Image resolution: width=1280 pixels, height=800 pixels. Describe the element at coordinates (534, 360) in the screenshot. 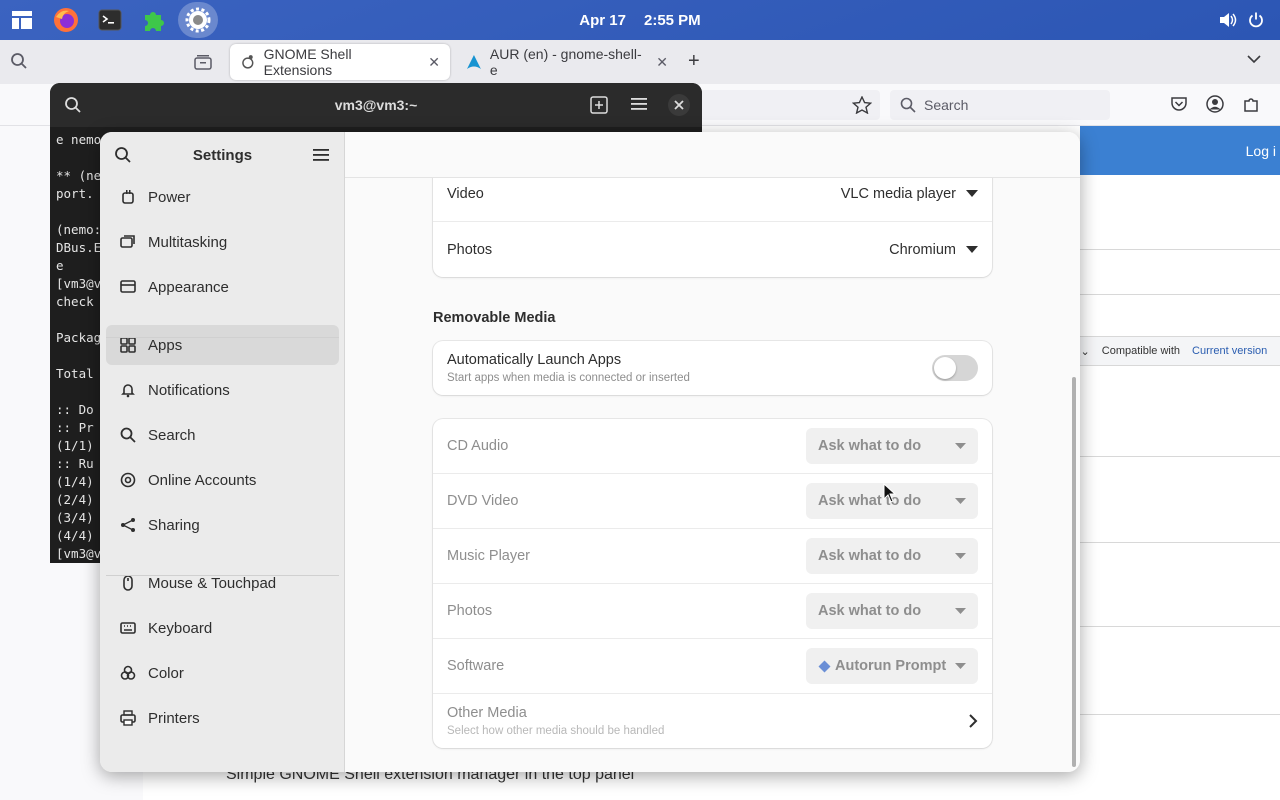

I see `autolaunch-title: Automatically Launch Apps` at that location.